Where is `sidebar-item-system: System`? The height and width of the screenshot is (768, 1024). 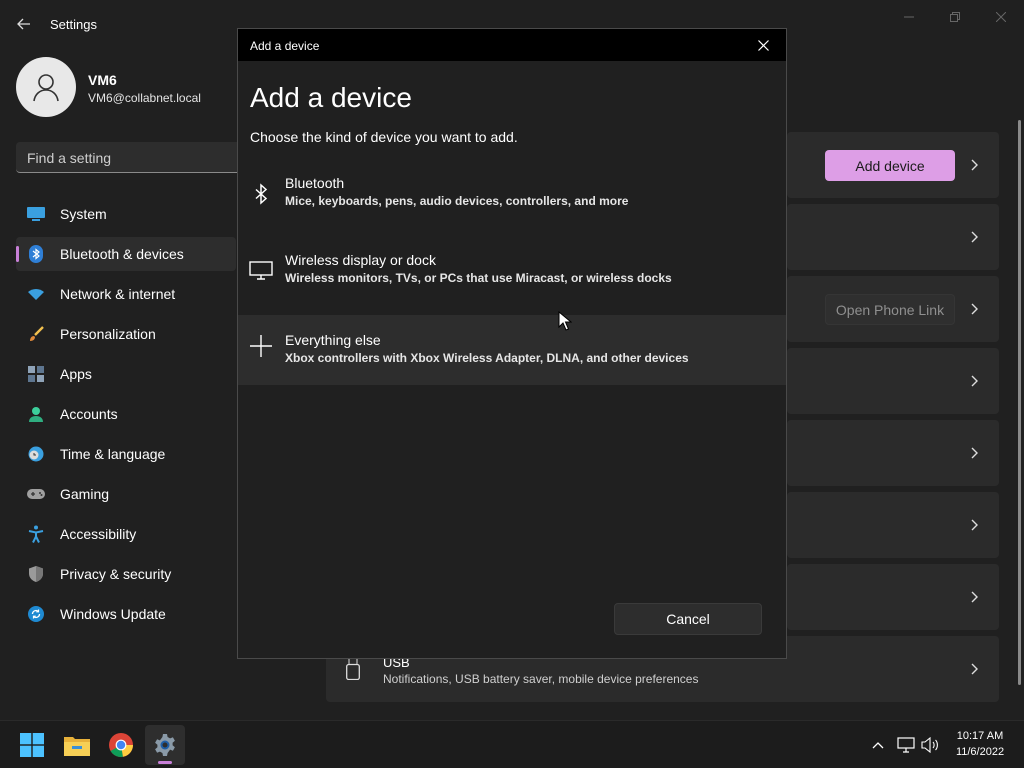 sidebar-item-system: System is located at coordinates (126, 214).